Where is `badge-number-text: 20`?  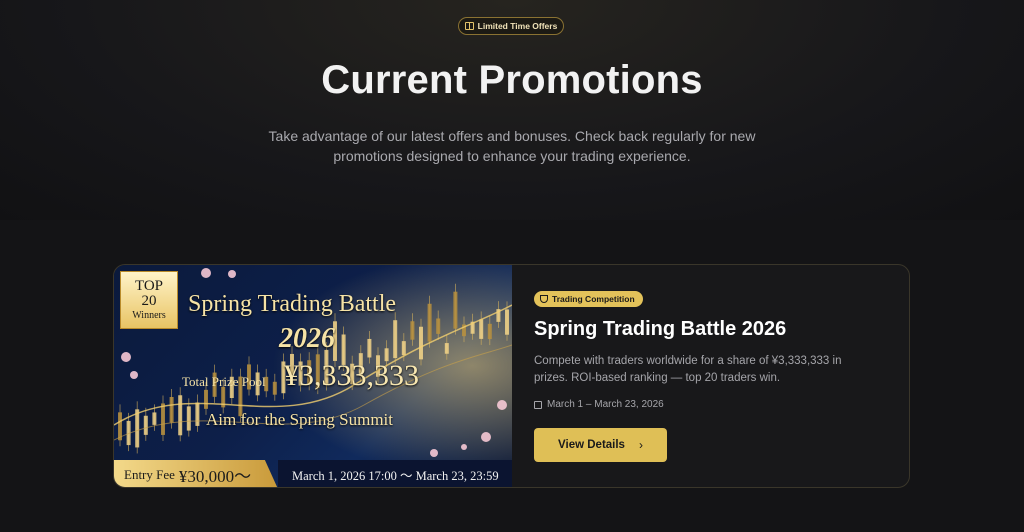
badge-number-text: 20 is located at coordinates (149, 301).